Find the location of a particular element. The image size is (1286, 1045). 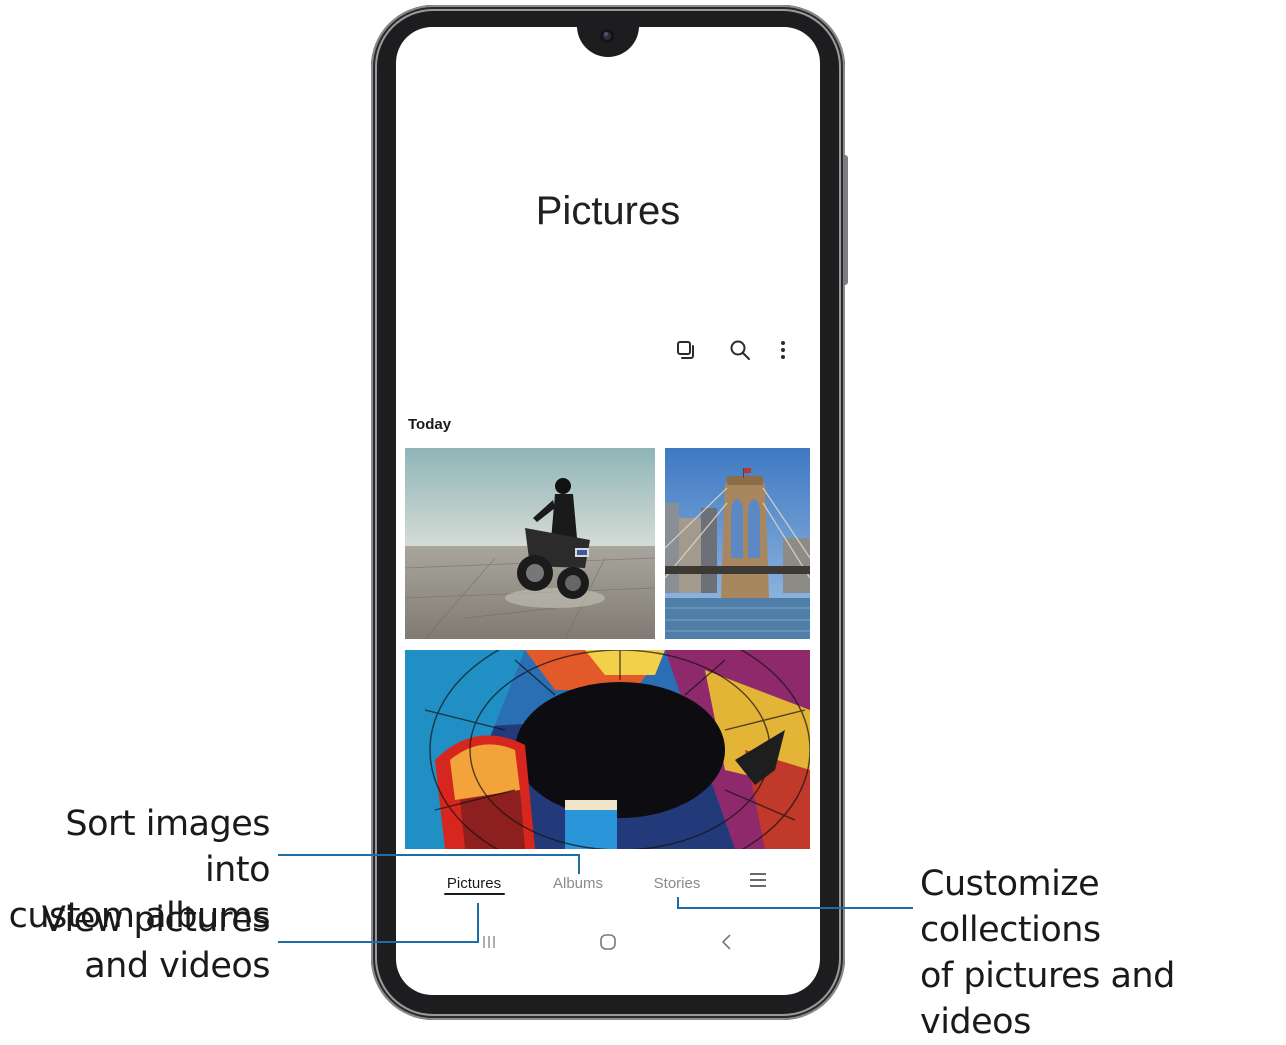

tab-albums: Albums is located at coordinates (578, 888).